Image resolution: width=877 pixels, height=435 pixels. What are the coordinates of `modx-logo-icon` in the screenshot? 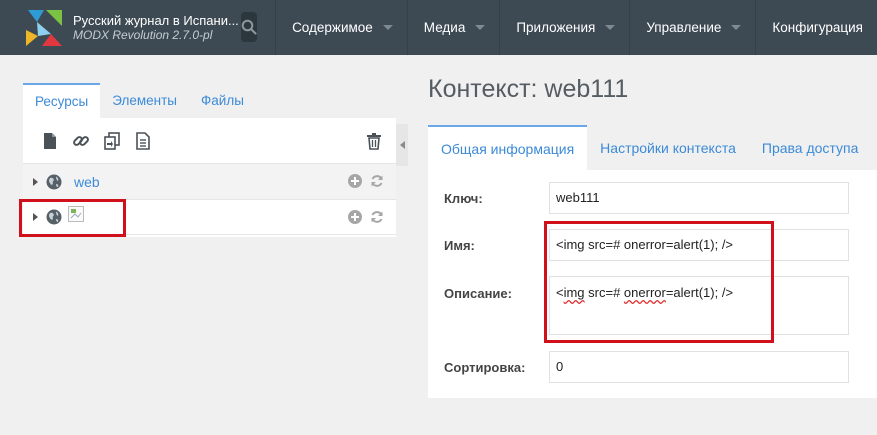 It's located at (44, 28).